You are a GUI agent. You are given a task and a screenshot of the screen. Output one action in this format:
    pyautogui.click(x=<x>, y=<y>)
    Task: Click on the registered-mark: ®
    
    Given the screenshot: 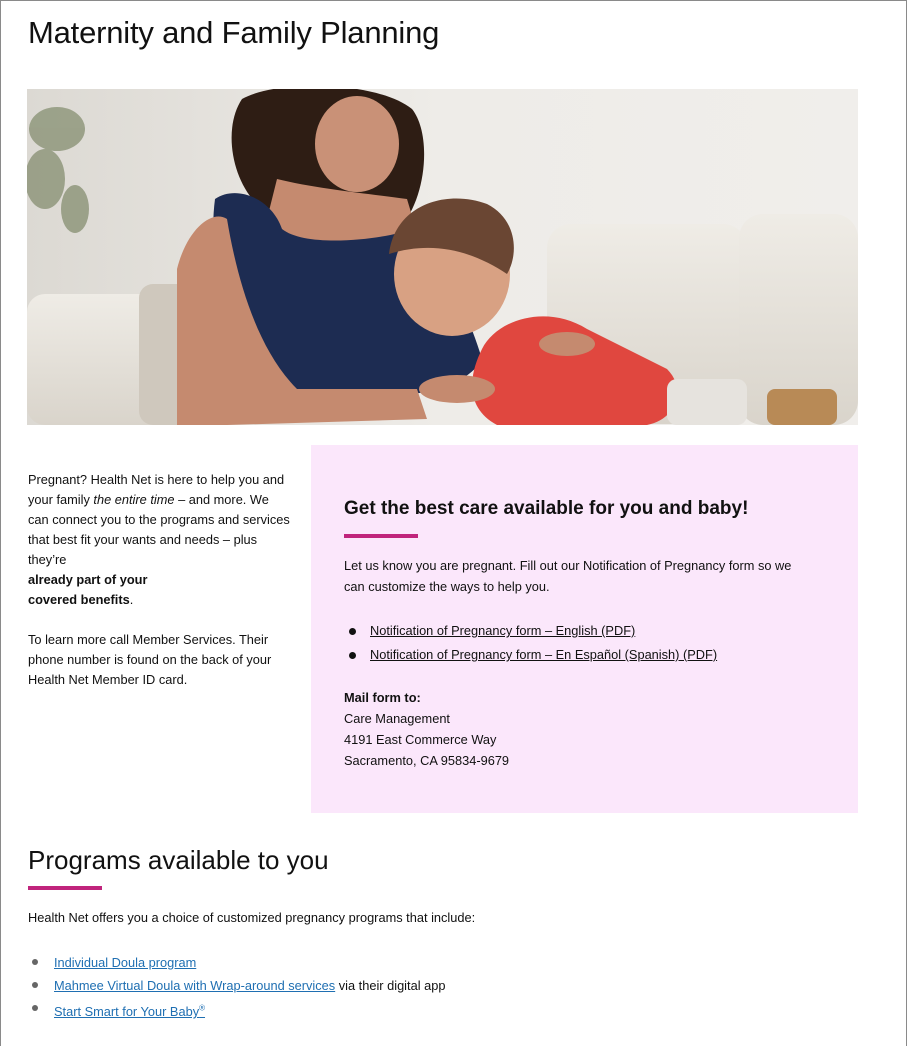 What is the action you would take?
    pyautogui.click(x=202, y=1008)
    